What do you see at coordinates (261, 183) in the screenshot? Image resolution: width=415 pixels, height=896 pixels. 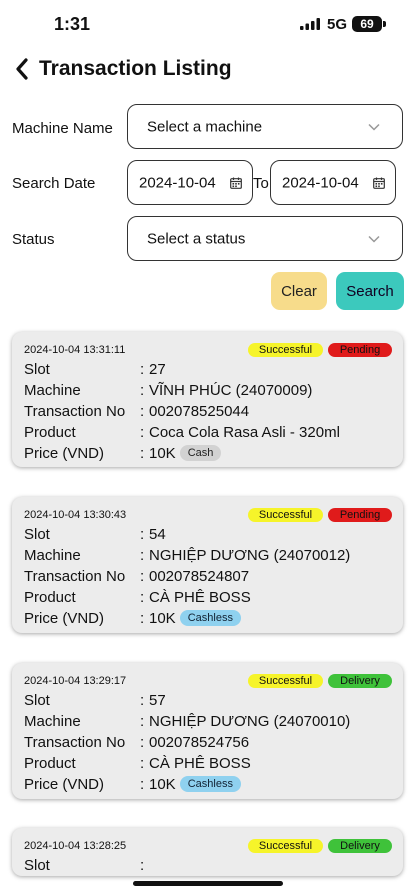 I see `to-label: To` at bounding box center [261, 183].